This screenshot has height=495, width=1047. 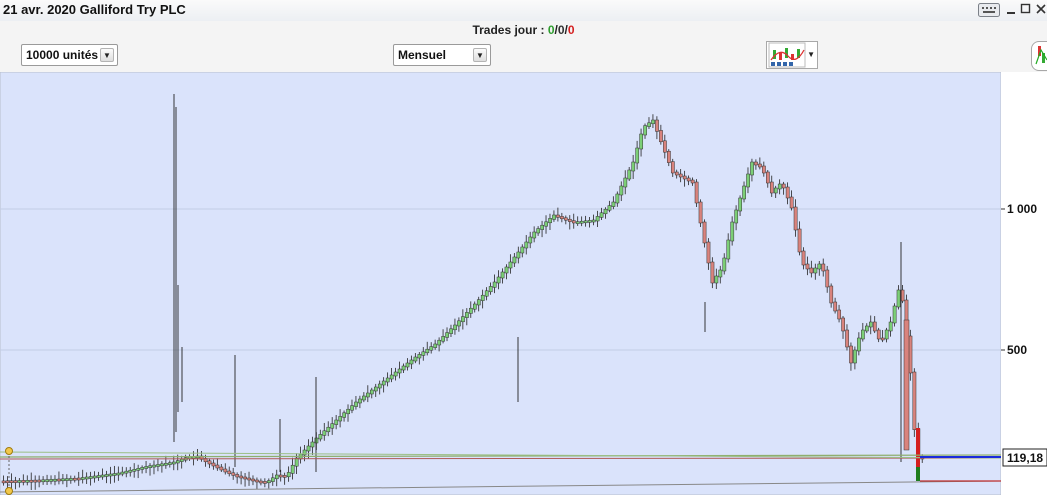 What do you see at coordinates (561, 30) in the screenshot?
I see `trades-value-neutral: 0` at bounding box center [561, 30].